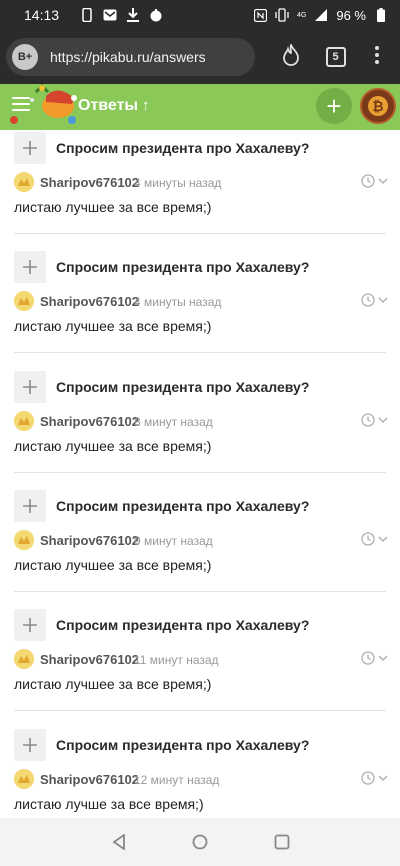  I want to click on browser-toolbar: B+ https://pikabu.ru/answers 5, so click(200, 57).